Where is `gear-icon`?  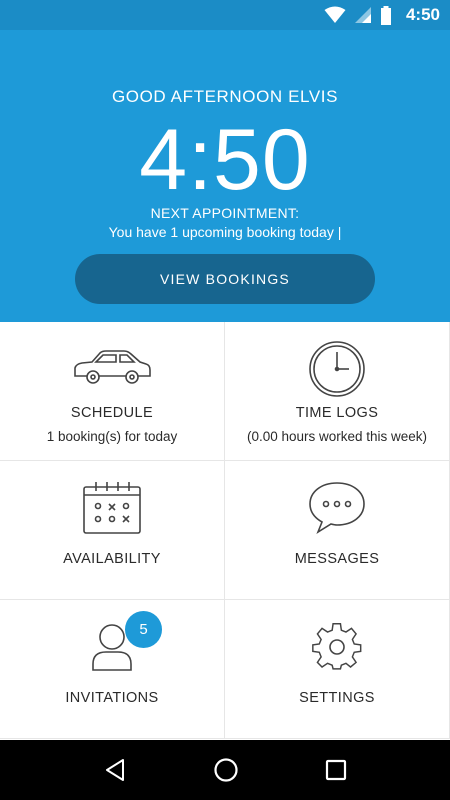 gear-icon is located at coordinates (337, 647).